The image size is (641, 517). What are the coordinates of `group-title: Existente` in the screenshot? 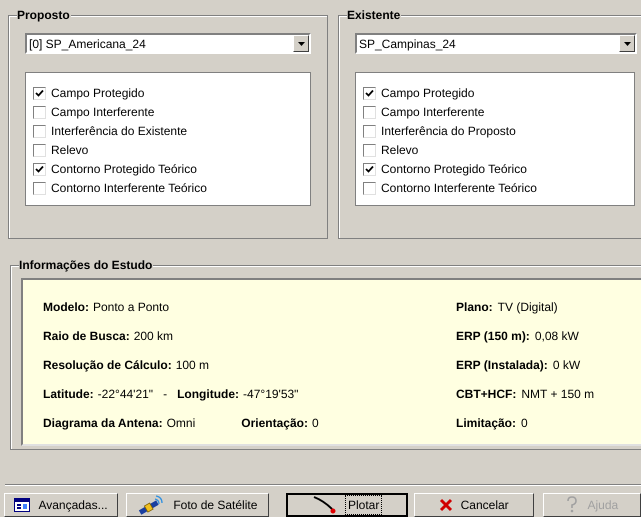 It's located at (374, 15).